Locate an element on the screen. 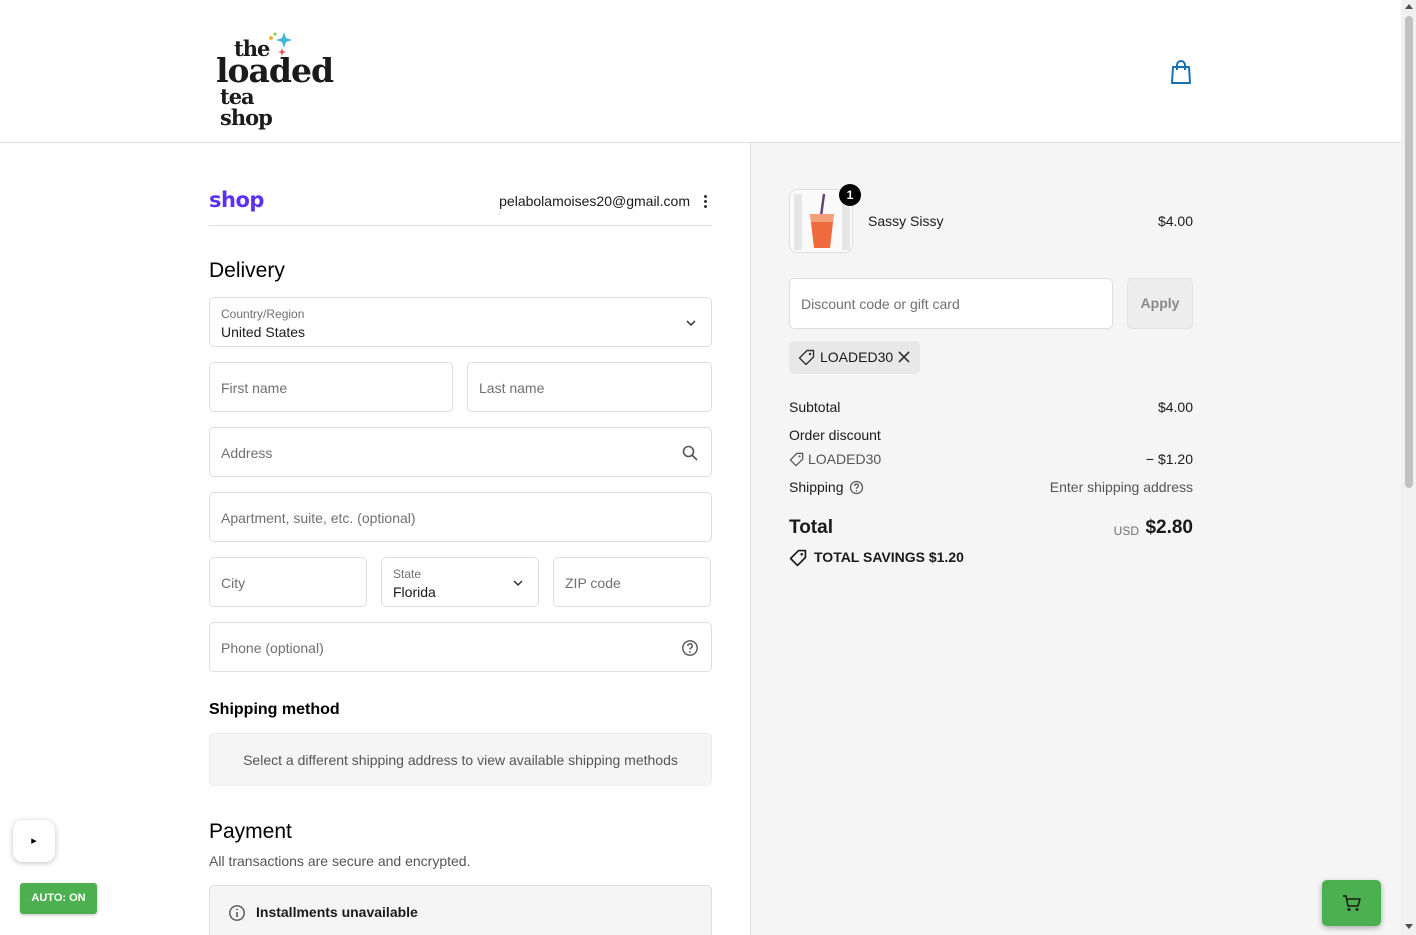  order-discount-value: − $1.20 is located at coordinates (1169, 459).